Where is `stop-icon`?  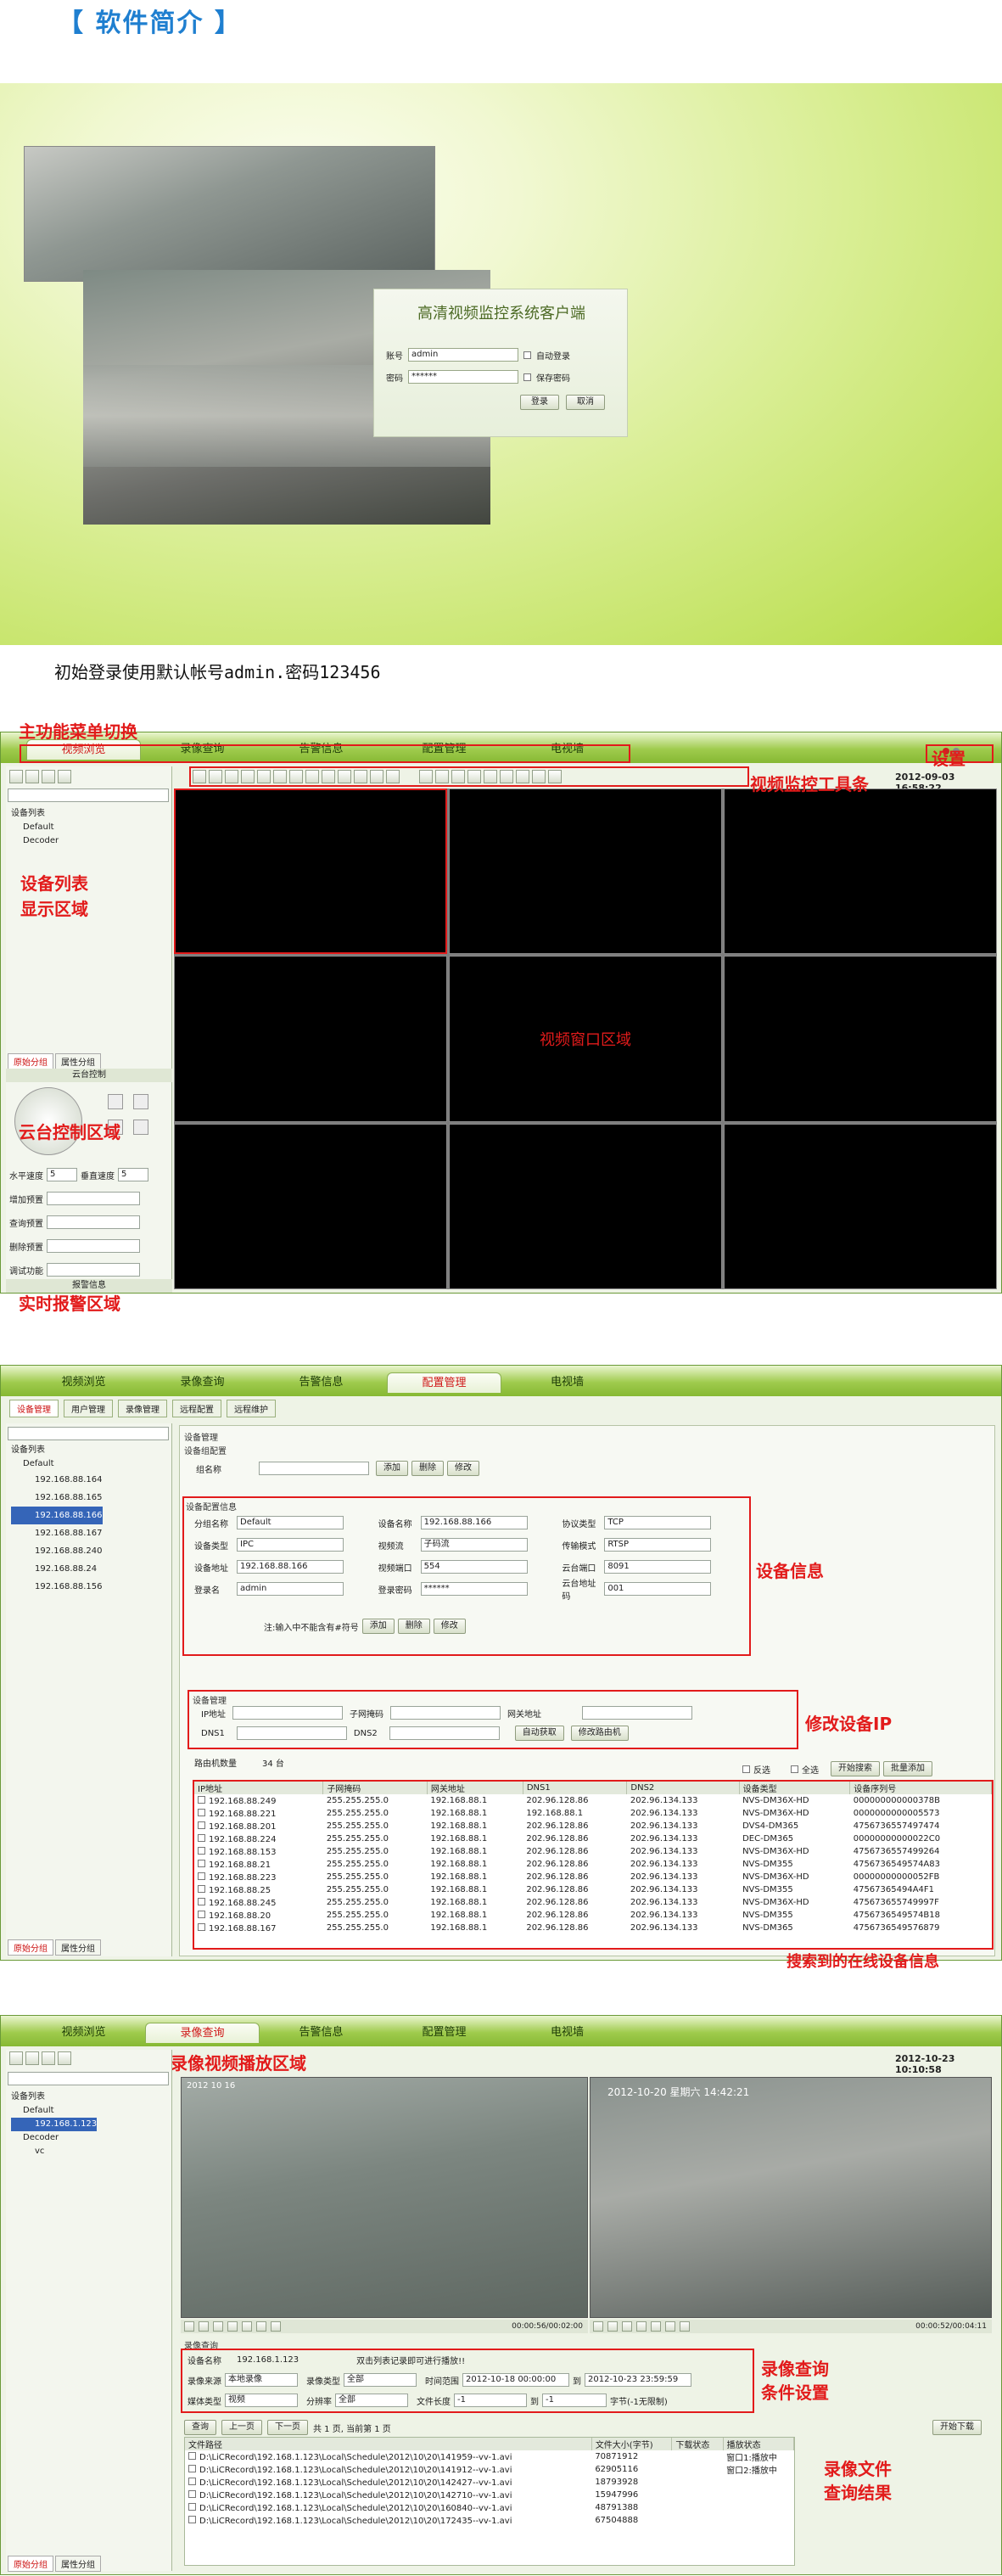 stop-icon is located at coordinates (218, 2326).